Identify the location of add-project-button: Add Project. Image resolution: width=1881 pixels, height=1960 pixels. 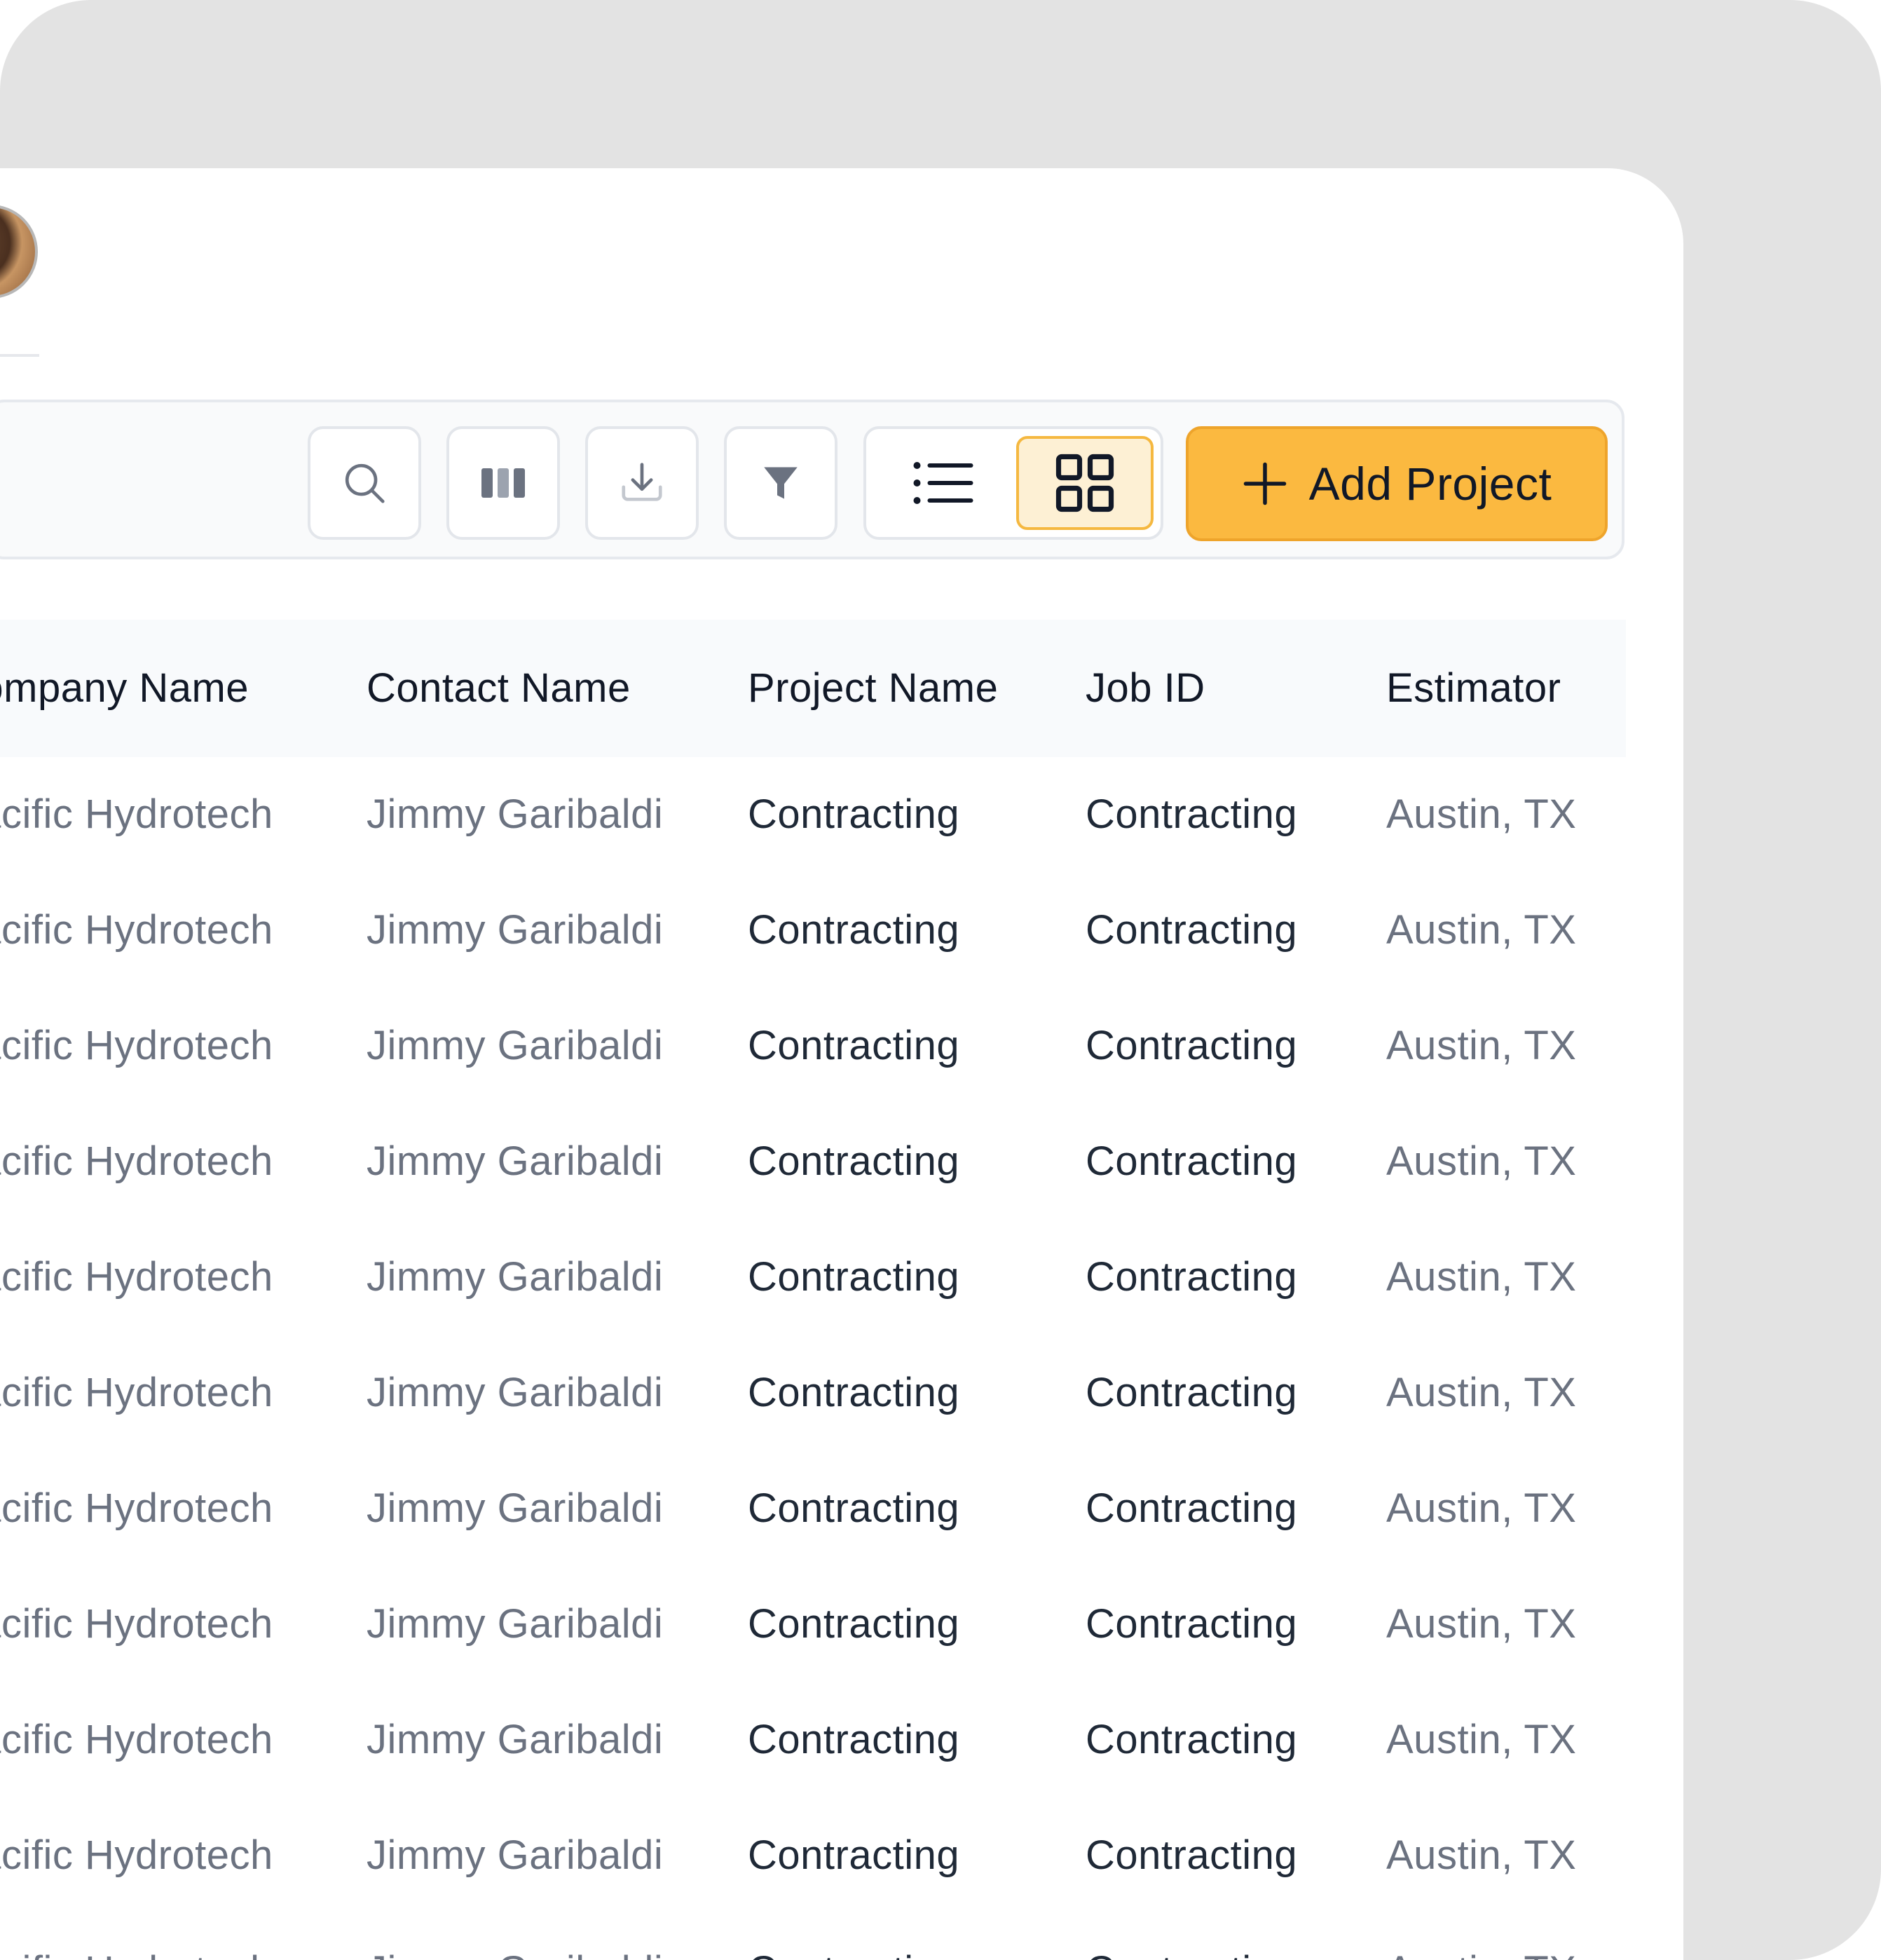
(1397, 484).